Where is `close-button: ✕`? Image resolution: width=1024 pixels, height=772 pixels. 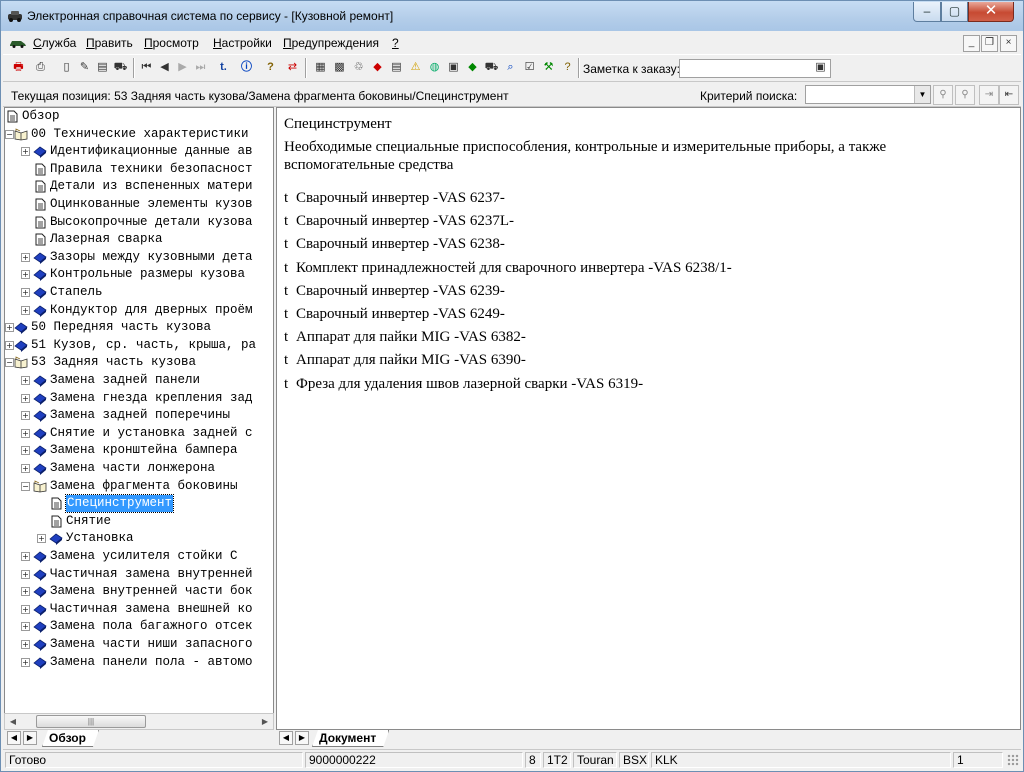 close-button: ✕ is located at coordinates (991, 12).